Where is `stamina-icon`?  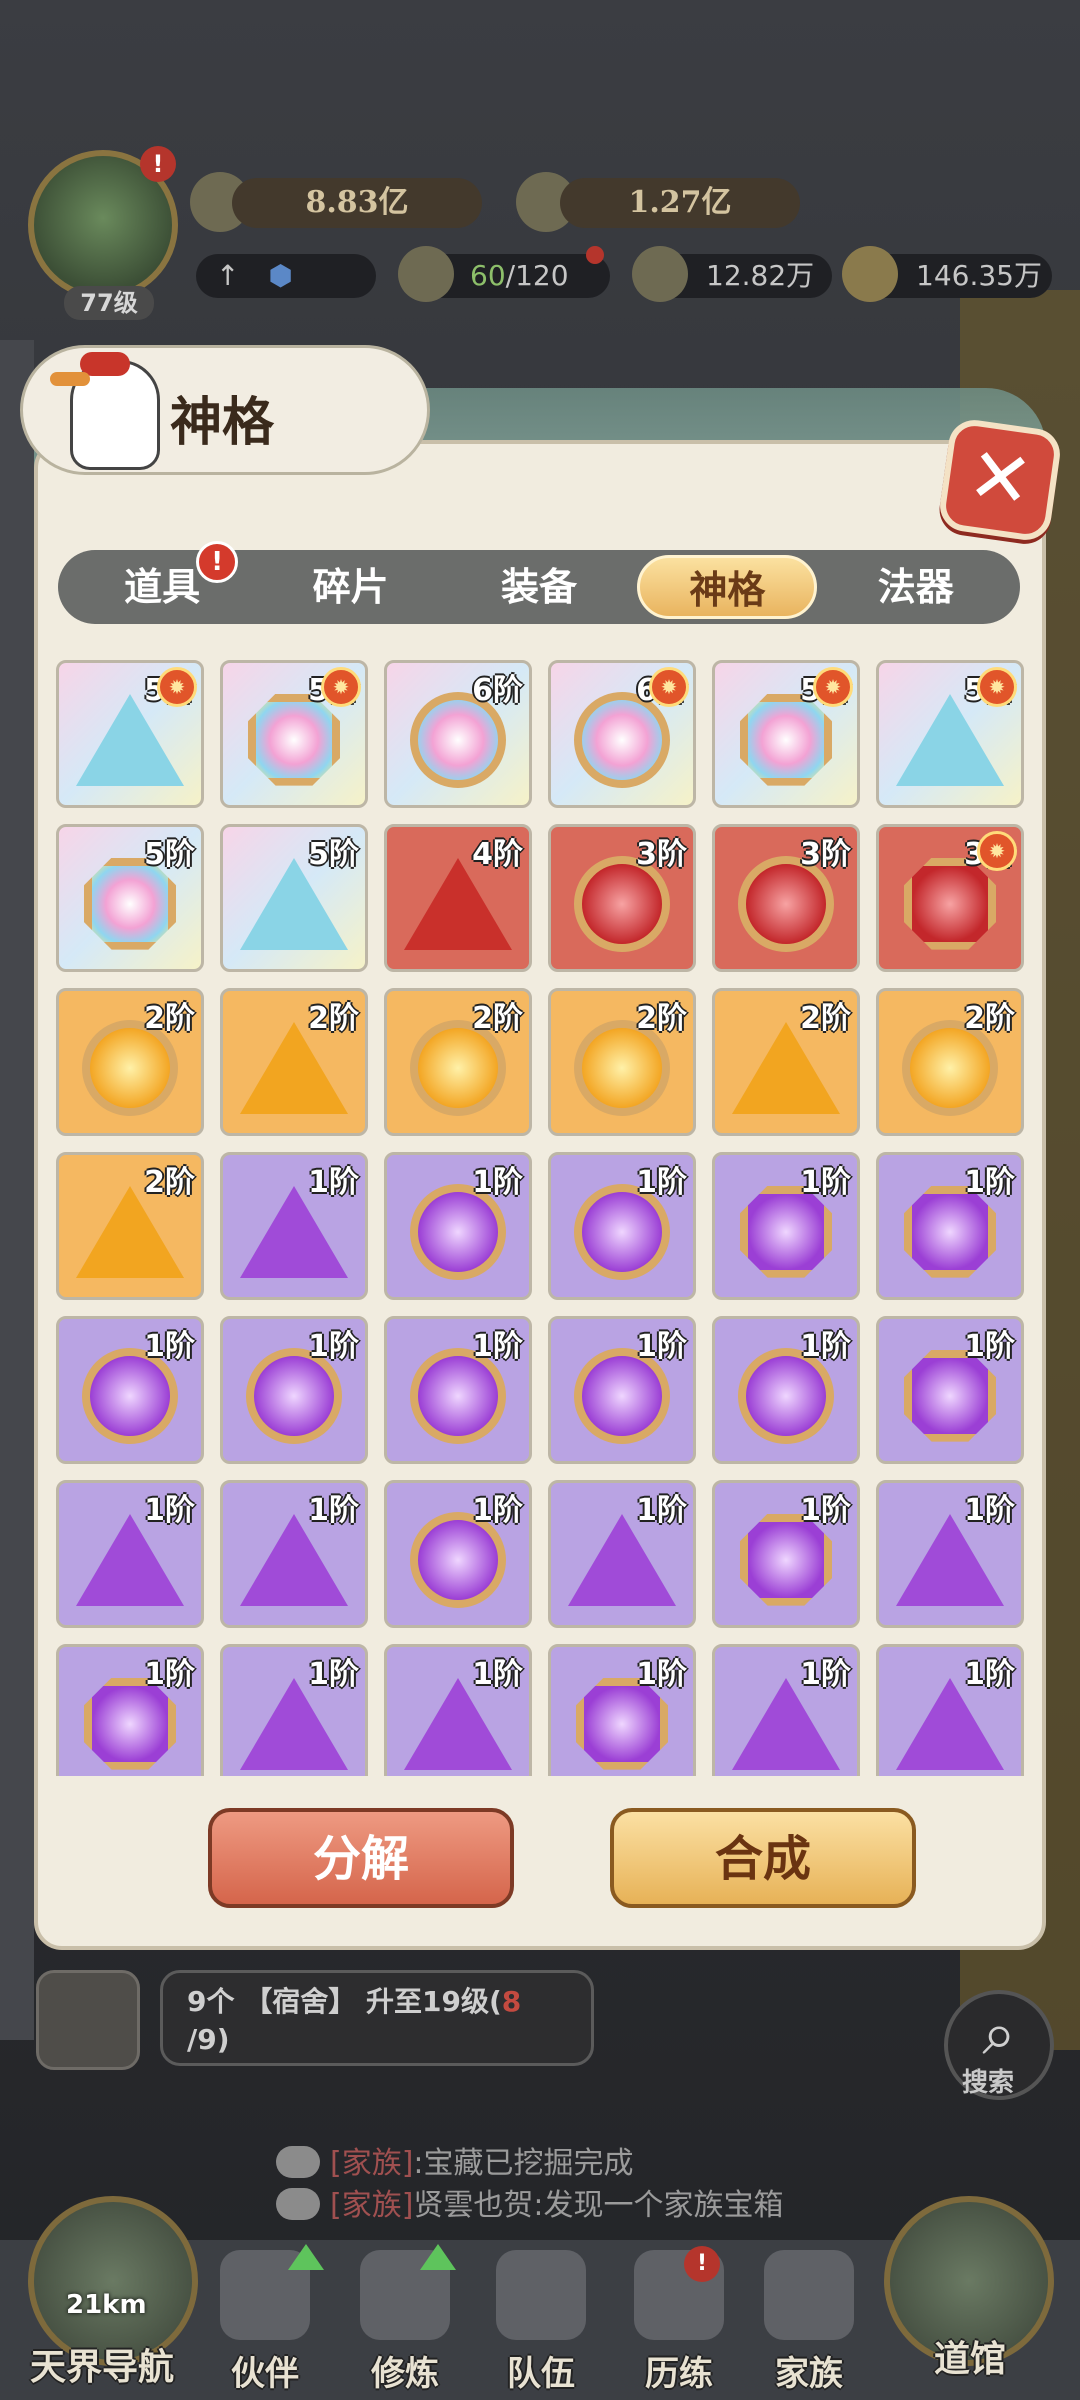
stamina-icon is located at coordinates (426, 274).